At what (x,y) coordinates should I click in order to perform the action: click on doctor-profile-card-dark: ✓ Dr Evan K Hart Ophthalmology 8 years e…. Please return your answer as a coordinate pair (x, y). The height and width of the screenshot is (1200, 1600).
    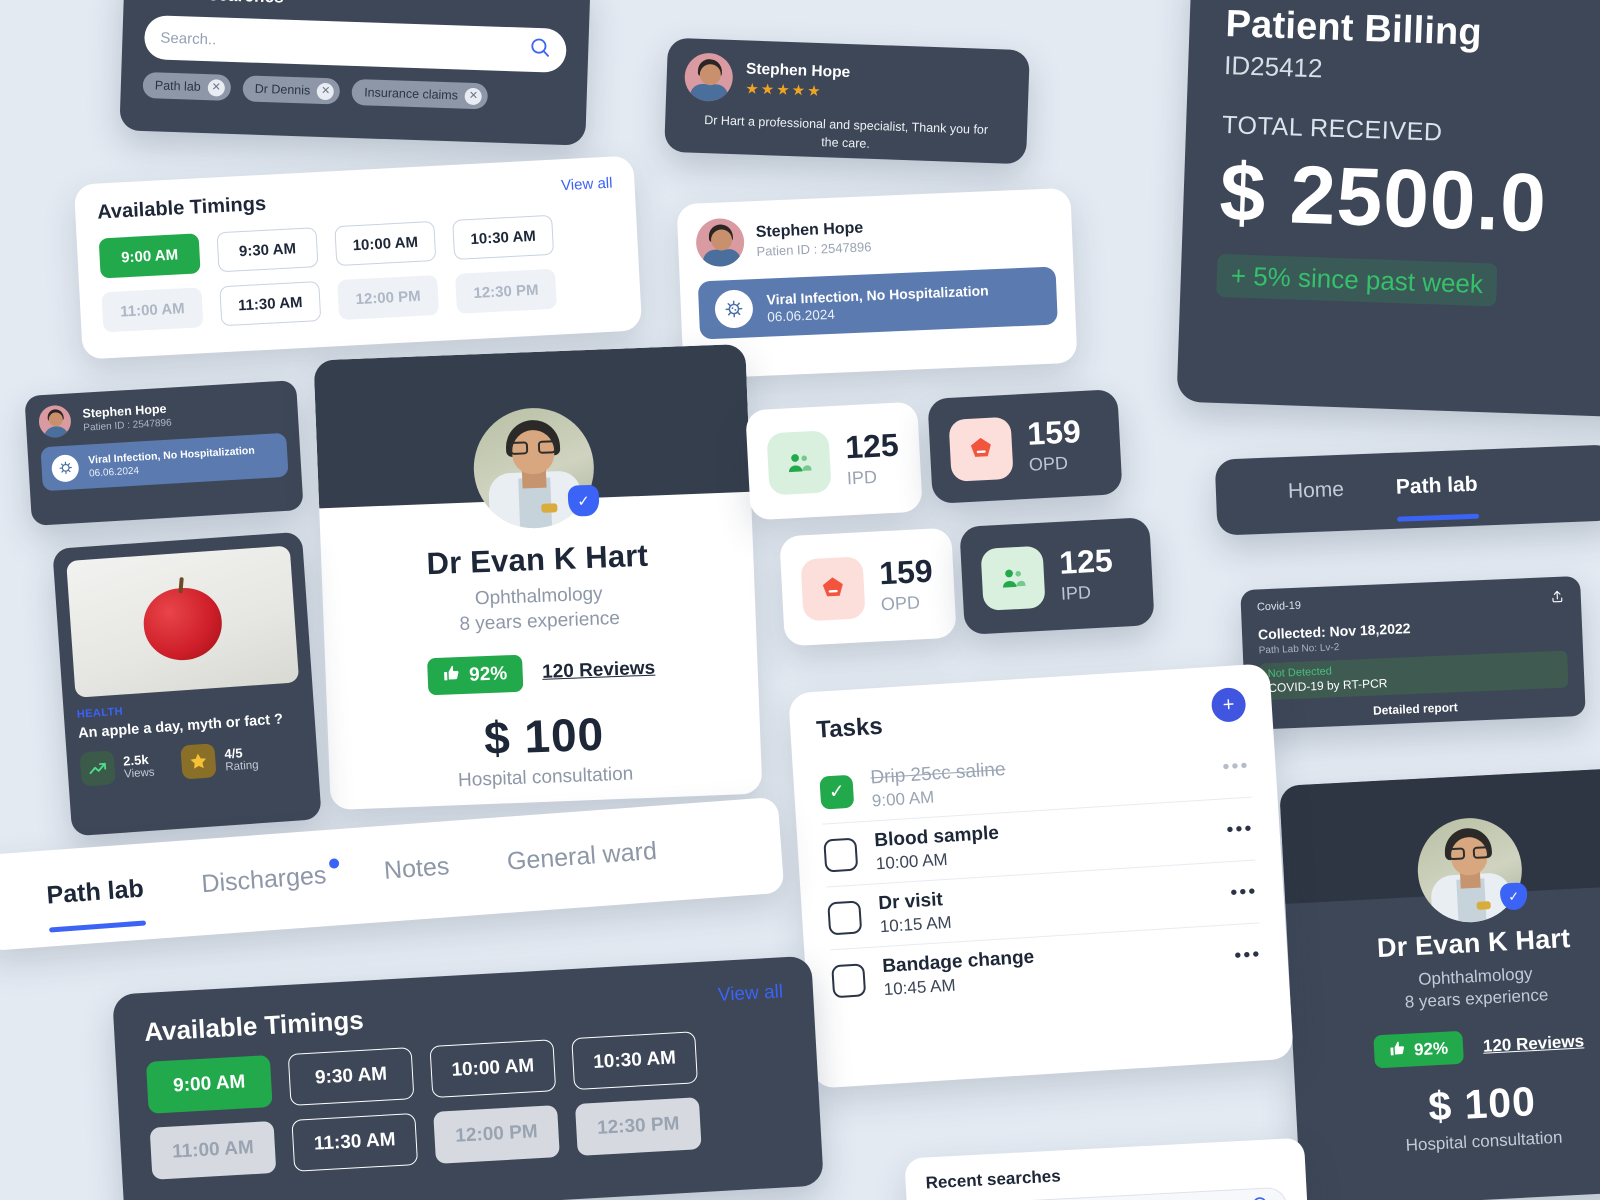
    Looking at the image, I should click on (1439, 983).